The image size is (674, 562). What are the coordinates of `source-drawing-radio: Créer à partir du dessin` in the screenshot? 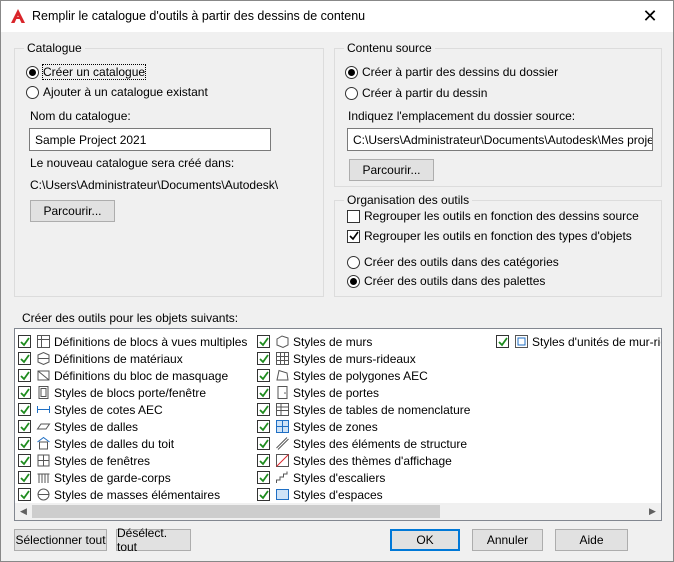 It's located at (416, 93).